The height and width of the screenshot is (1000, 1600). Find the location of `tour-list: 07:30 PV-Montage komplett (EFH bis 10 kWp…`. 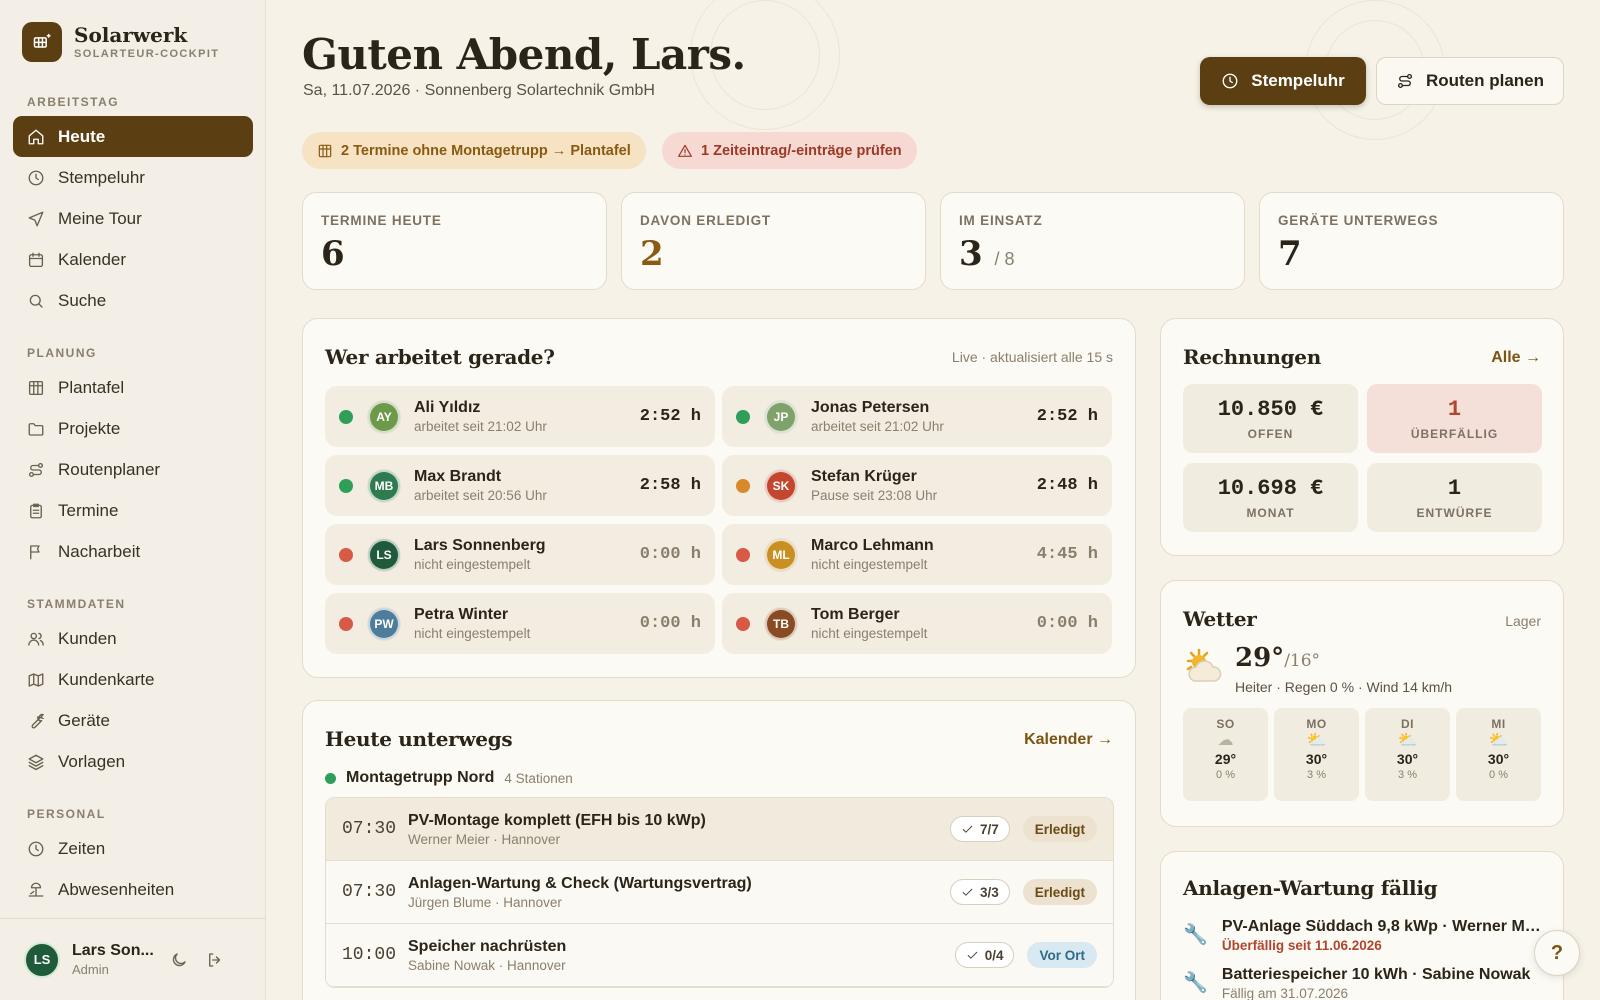

tour-list: 07:30 PV-Montage komplett (EFH bis 10 kWp… is located at coordinates (719, 892).